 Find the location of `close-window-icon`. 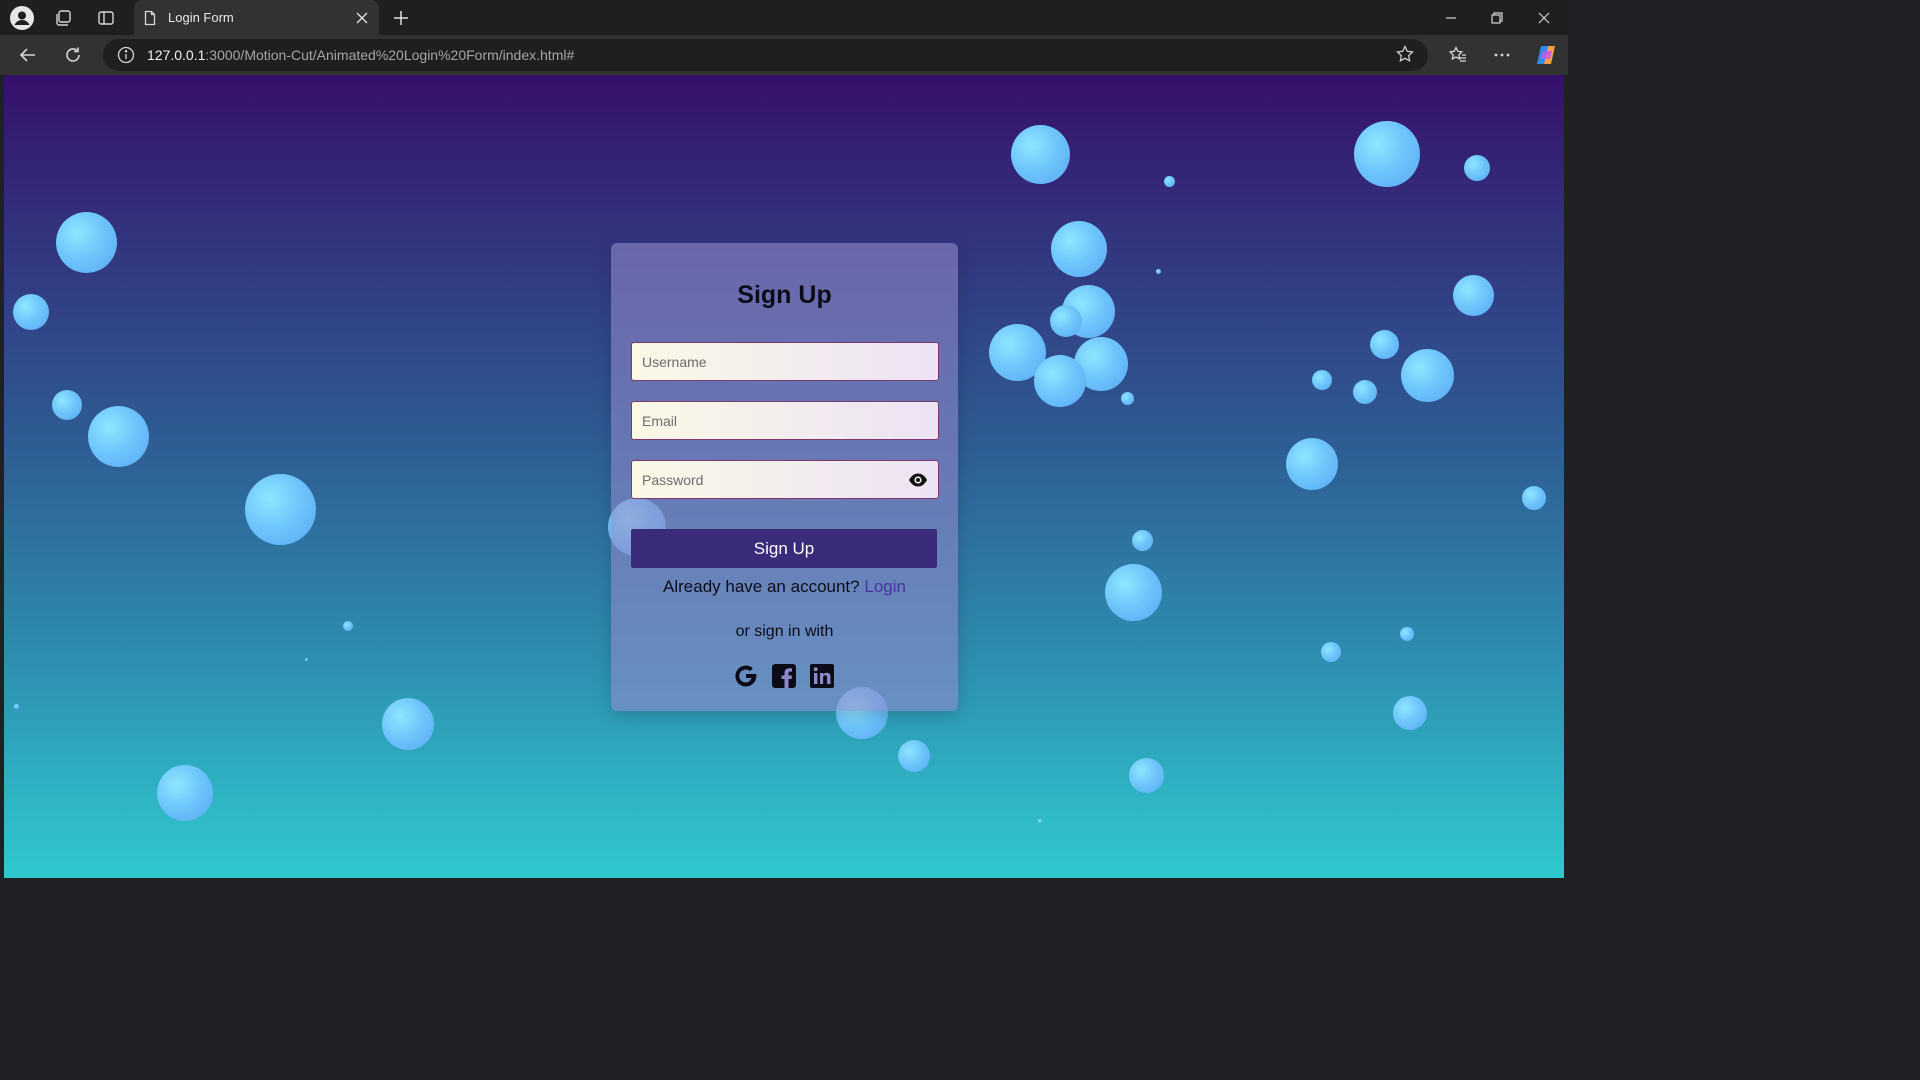

close-window-icon is located at coordinates (1544, 17).